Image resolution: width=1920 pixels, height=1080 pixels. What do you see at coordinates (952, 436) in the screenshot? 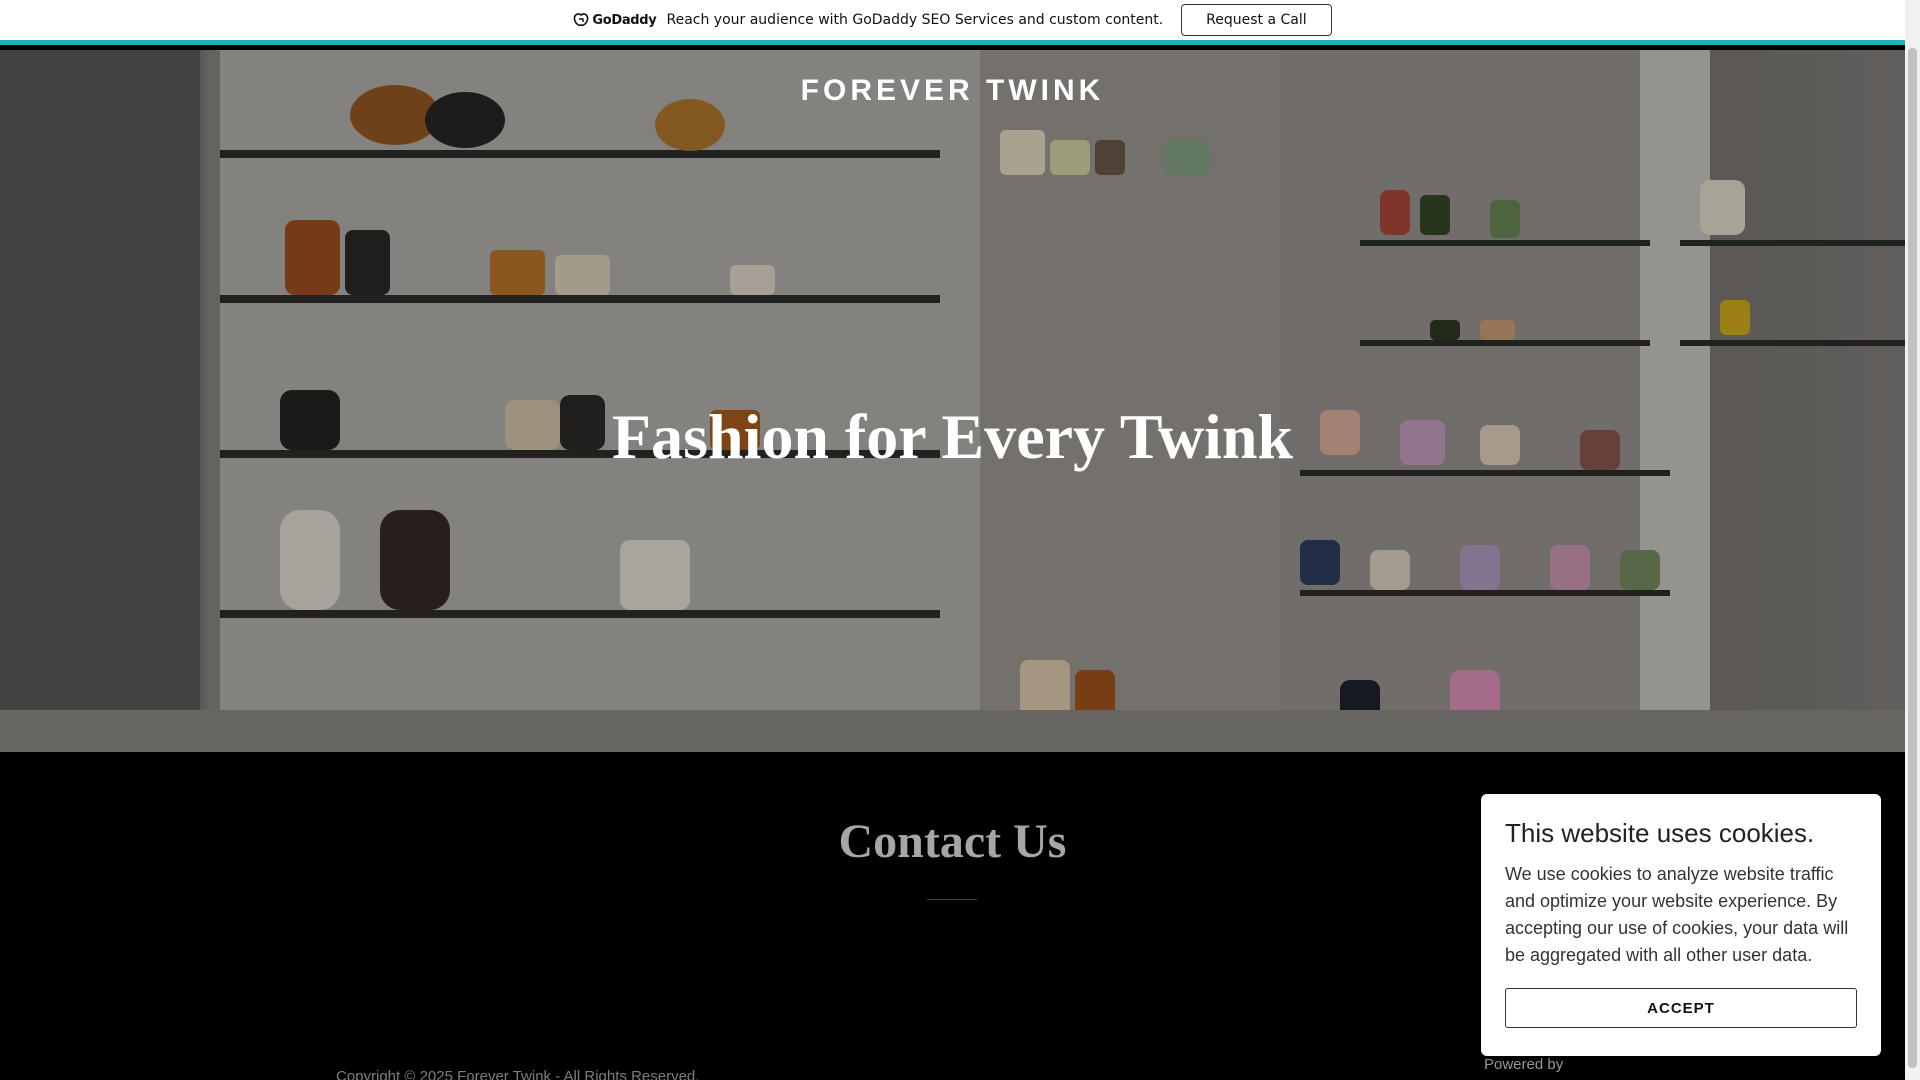
I see `hero-heading: Fashion for Every Twink` at bounding box center [952, 436].